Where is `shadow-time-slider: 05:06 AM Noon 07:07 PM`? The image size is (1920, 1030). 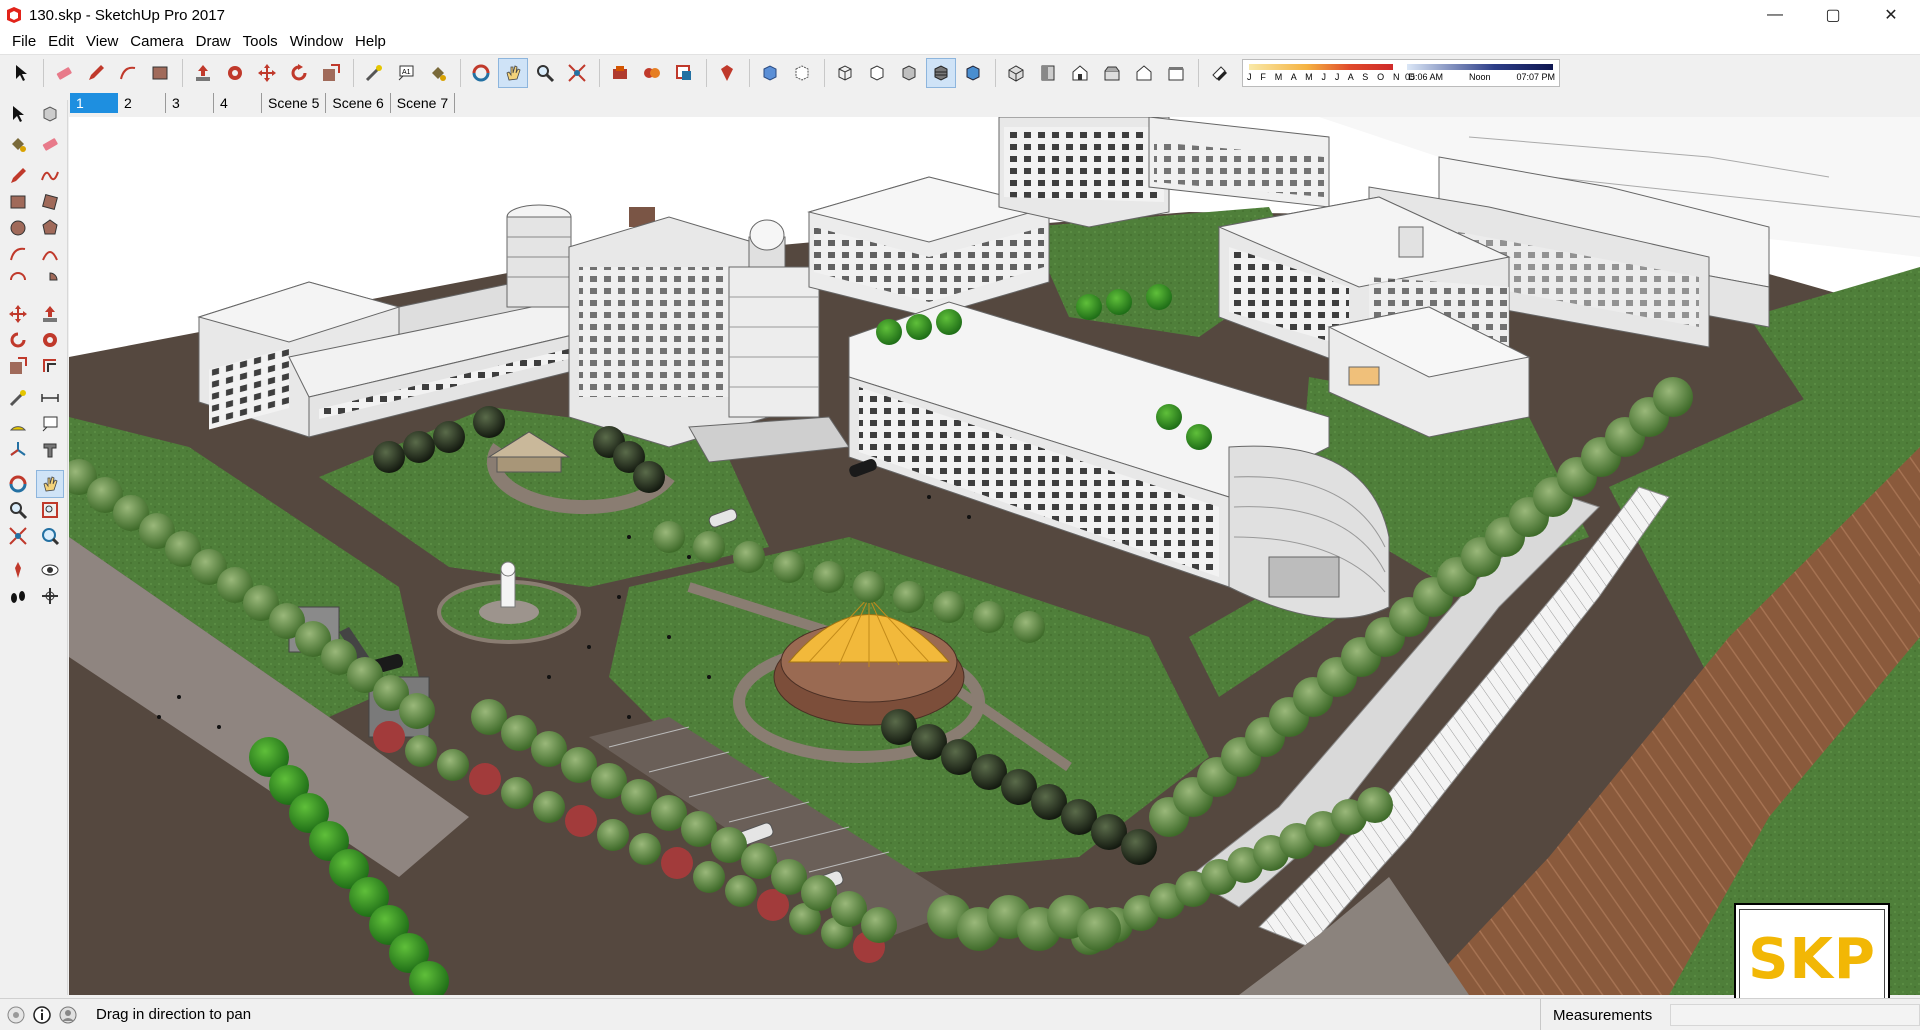
shadow-time-slider: 05:06 AM Noon 07:07 PM is located at coordinates (1480, 73).